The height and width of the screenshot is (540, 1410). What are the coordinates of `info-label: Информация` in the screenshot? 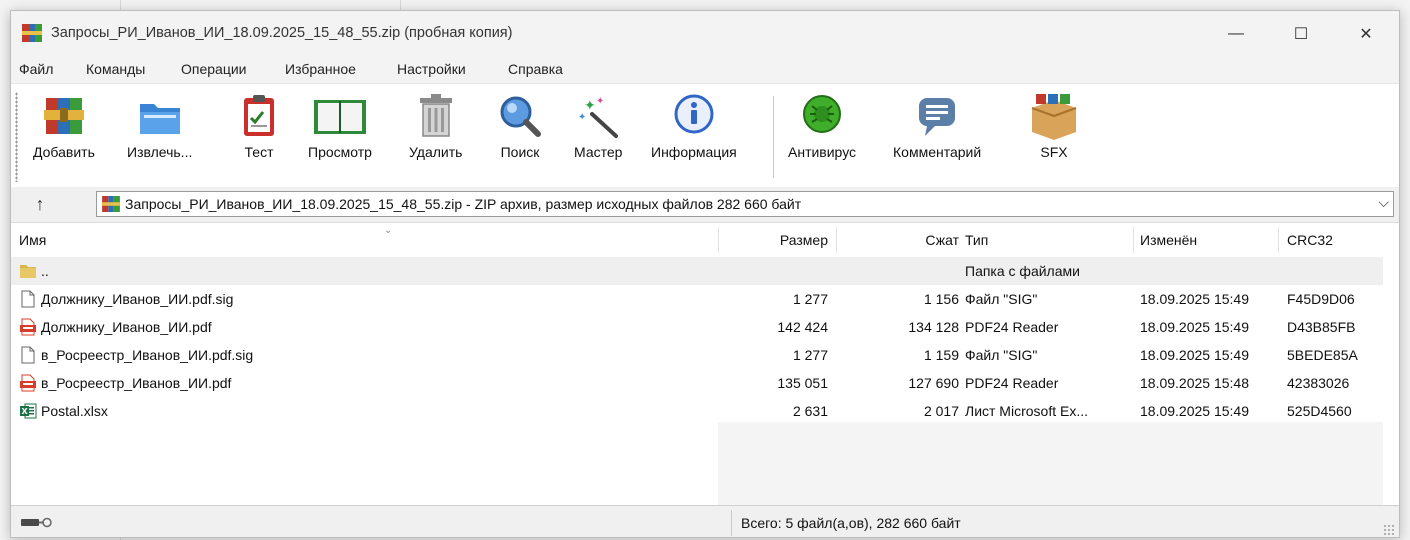 It's located at (694, 152).